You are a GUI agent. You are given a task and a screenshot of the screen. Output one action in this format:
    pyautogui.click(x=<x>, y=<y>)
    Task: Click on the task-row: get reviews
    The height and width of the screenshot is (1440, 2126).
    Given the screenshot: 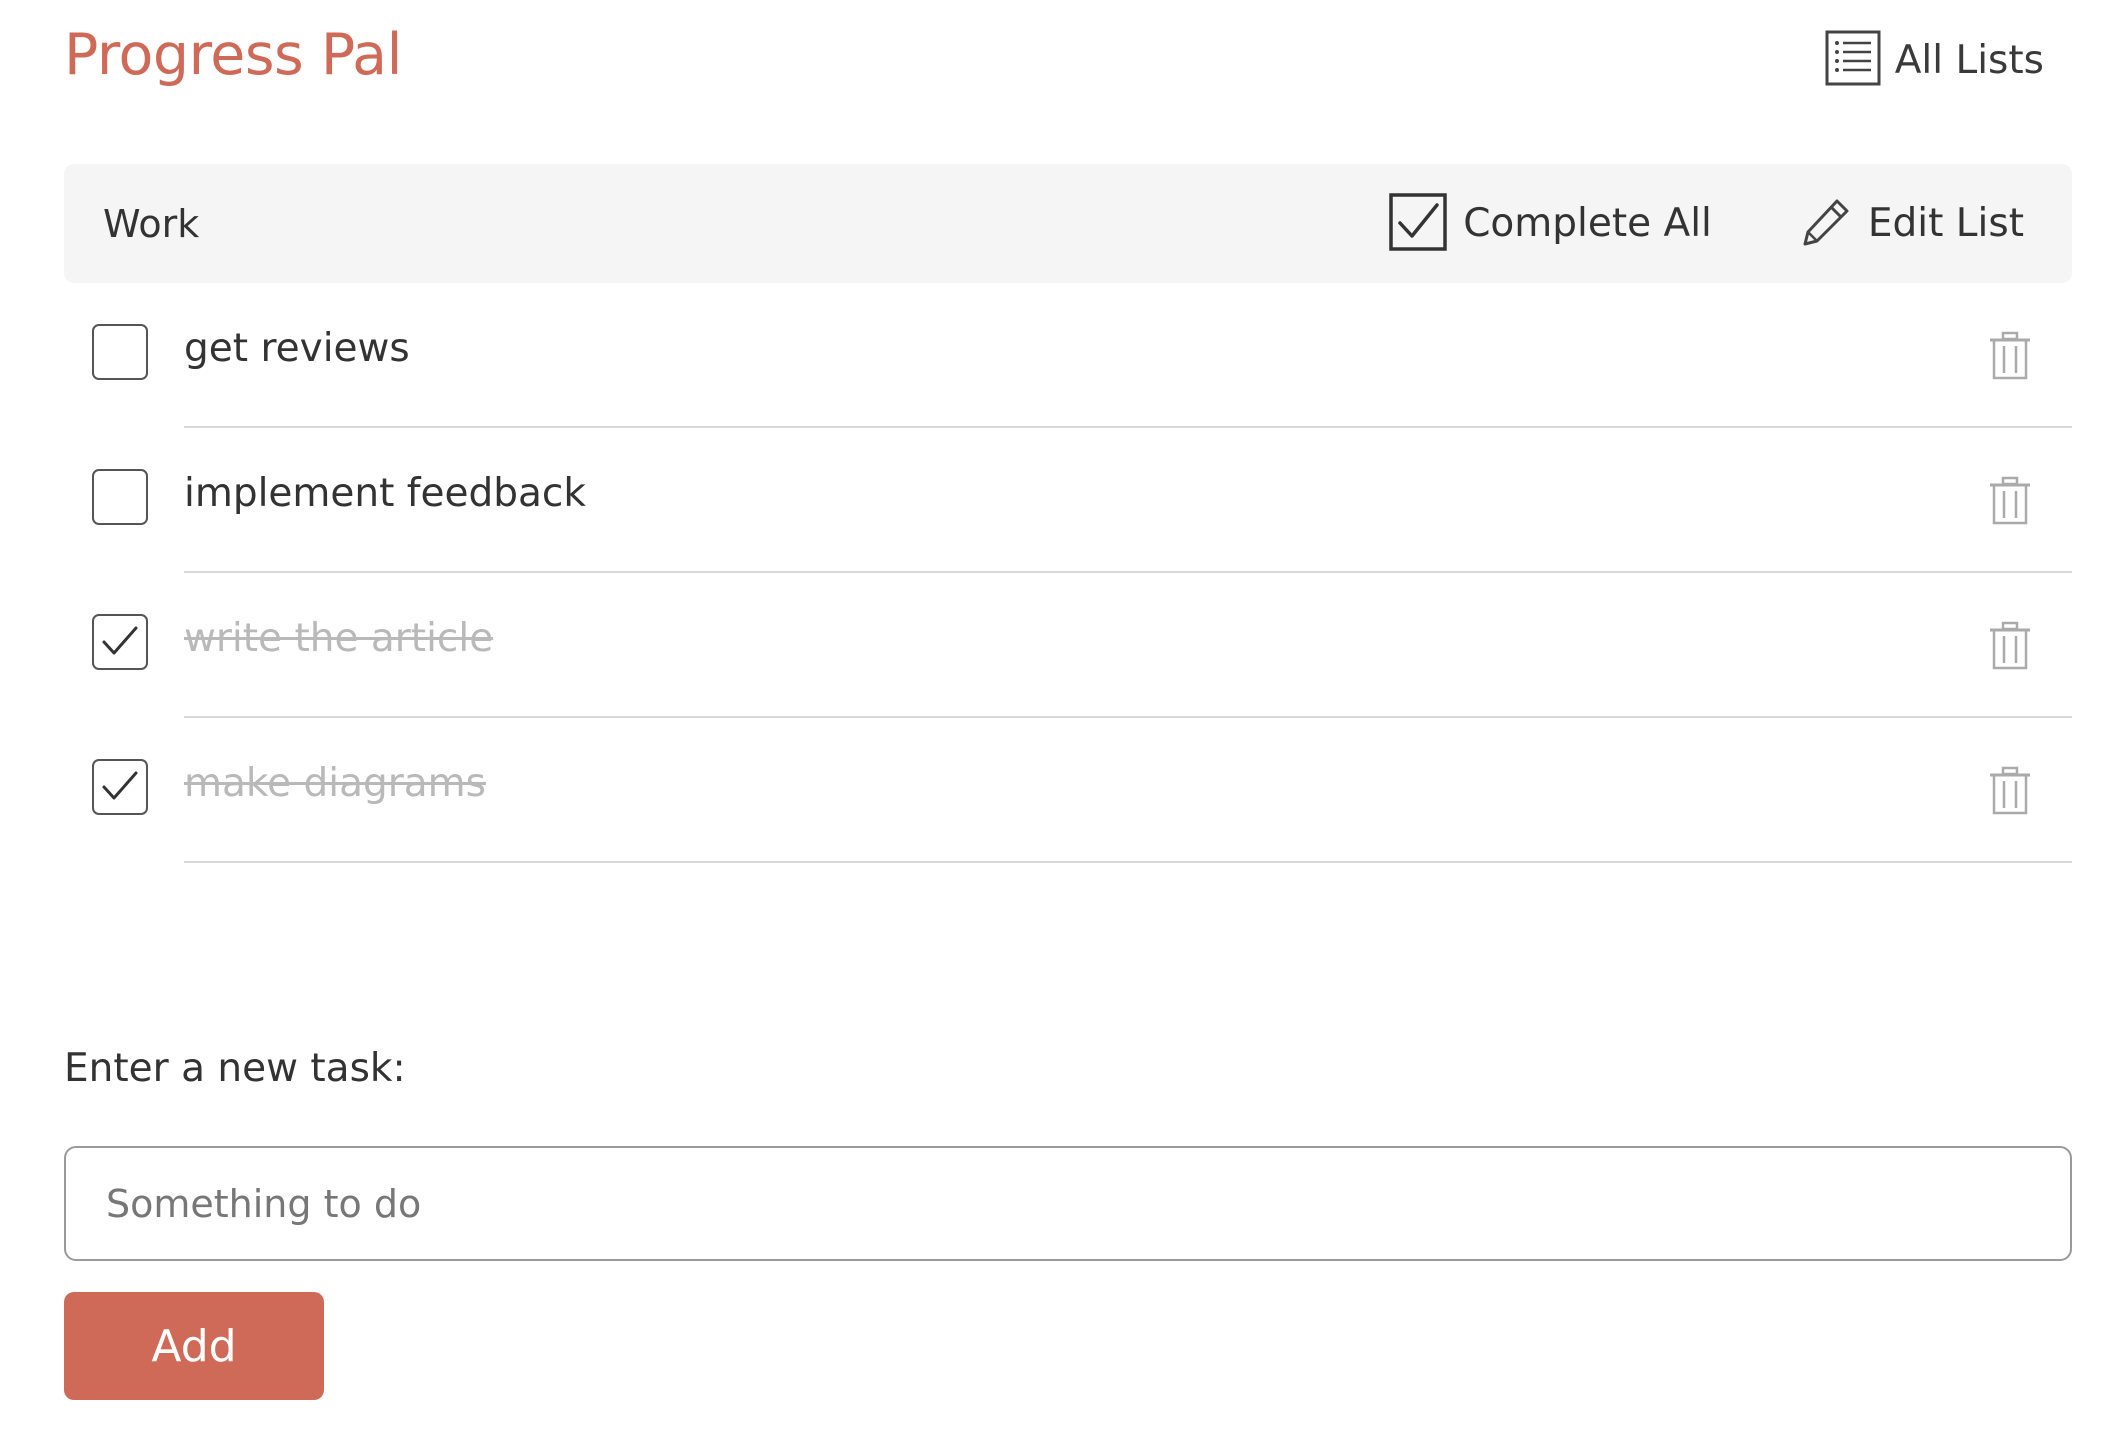 What is the action you would take?
    pyautogui.click(x=1068, y=355)
    